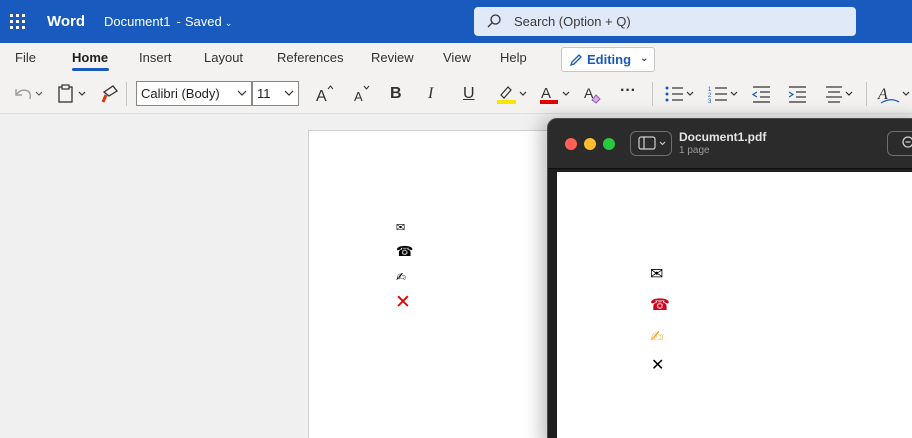 The image size is (912, 438). I want to click on zoom-window-button, so click(609, 144).